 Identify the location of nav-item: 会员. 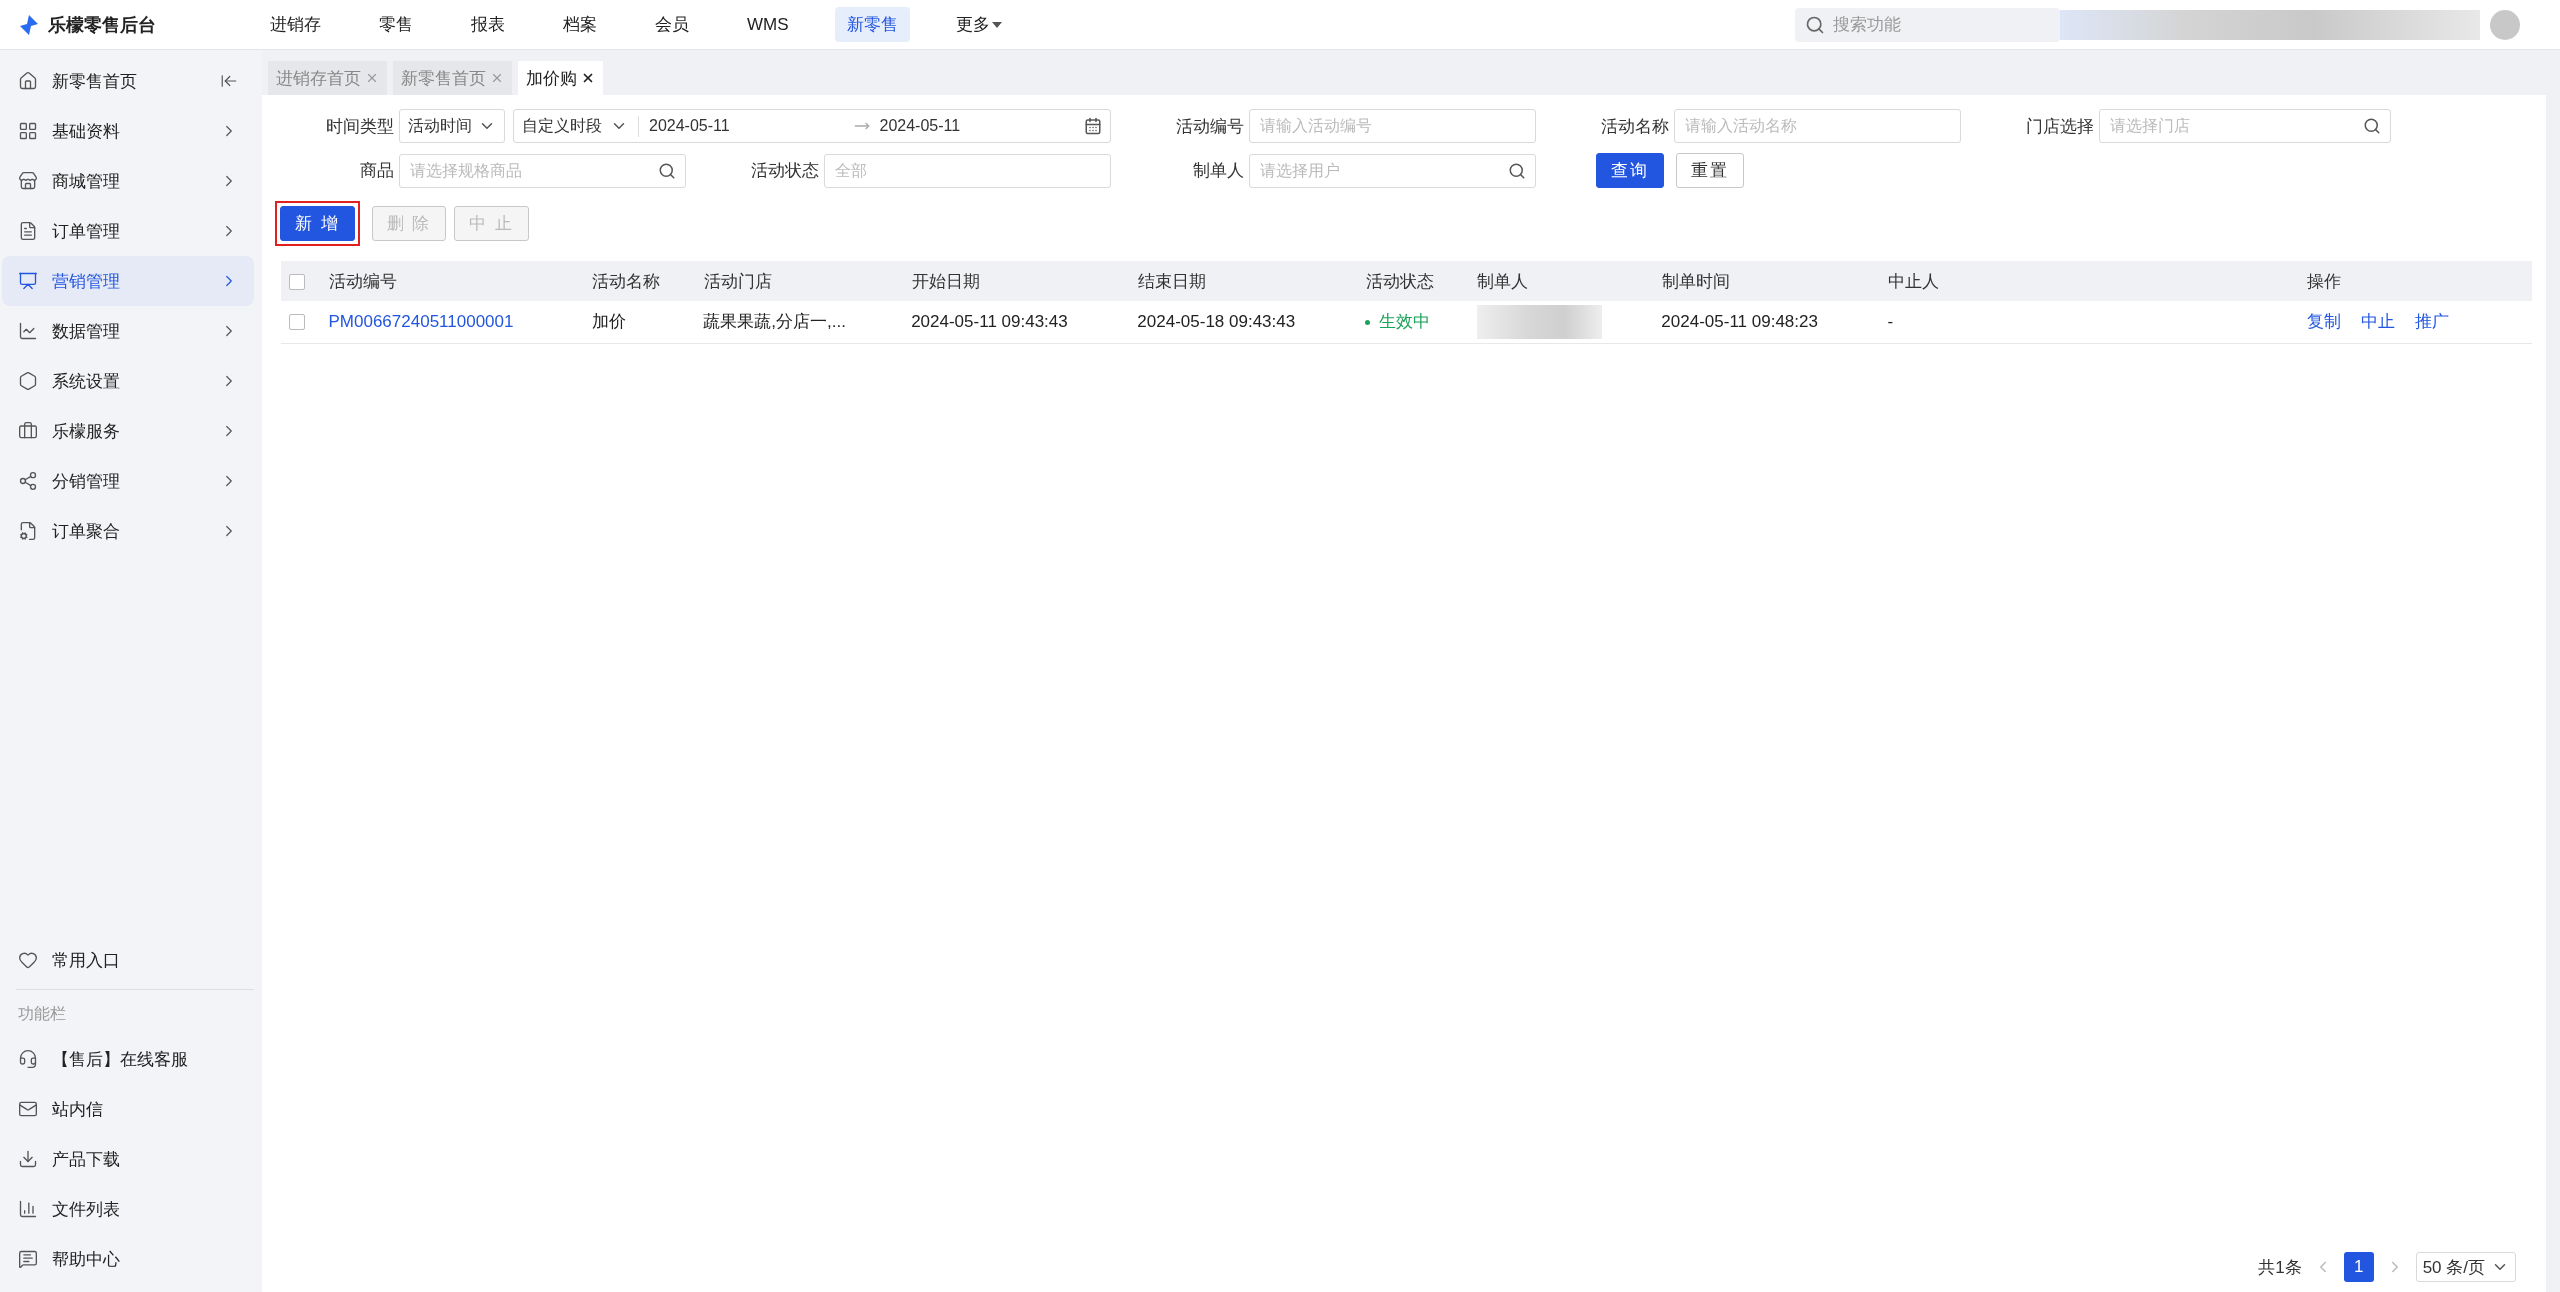
(672, 24).